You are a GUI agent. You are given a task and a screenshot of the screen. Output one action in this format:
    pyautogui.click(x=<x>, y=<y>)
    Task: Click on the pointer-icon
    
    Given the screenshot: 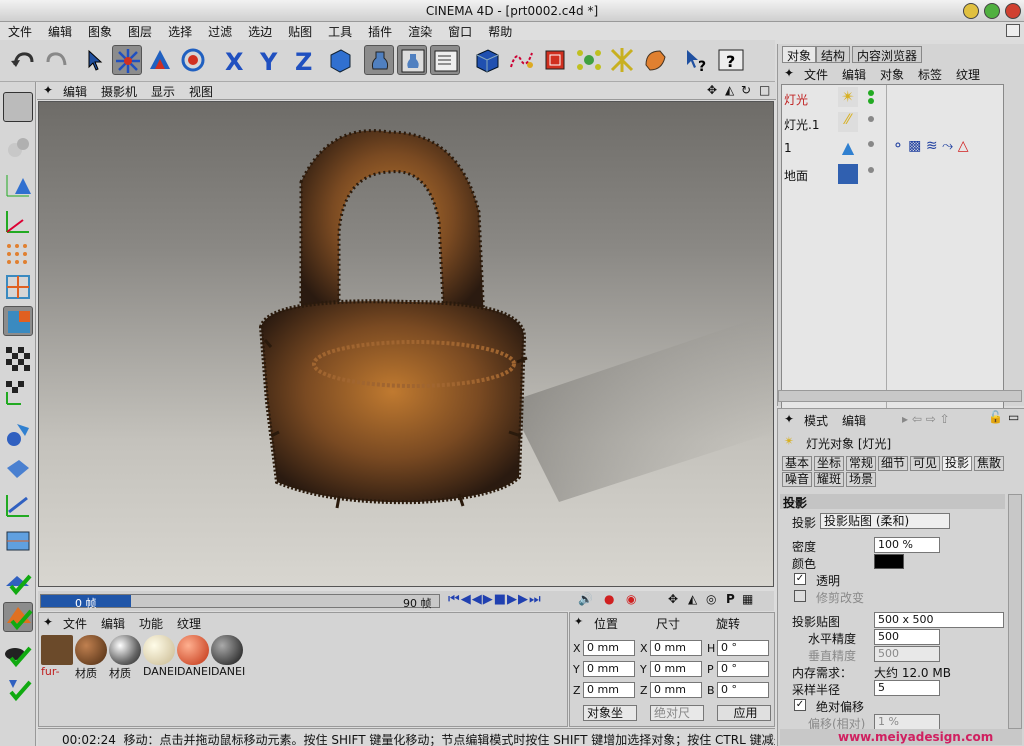 What is the action you would take?
    pyautogui.click(x=95, y=60)
    